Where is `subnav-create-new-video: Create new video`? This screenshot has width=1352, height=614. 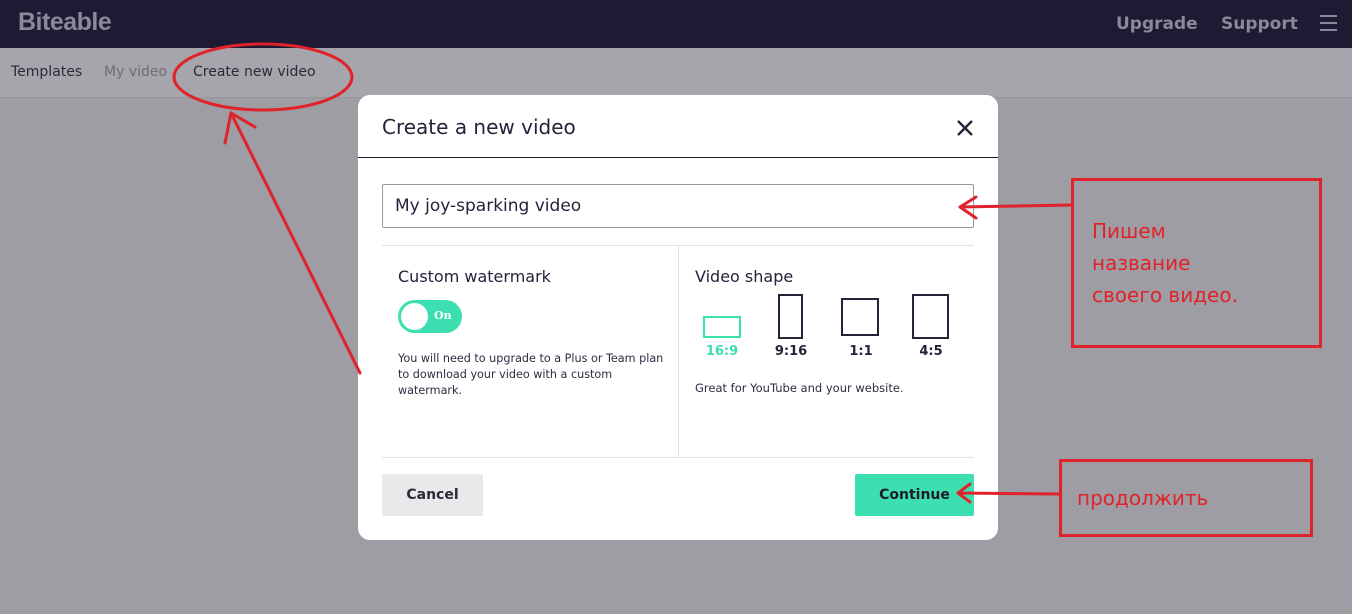 subnav-create-new-video: Create new video is located at coordinates (254, 72).